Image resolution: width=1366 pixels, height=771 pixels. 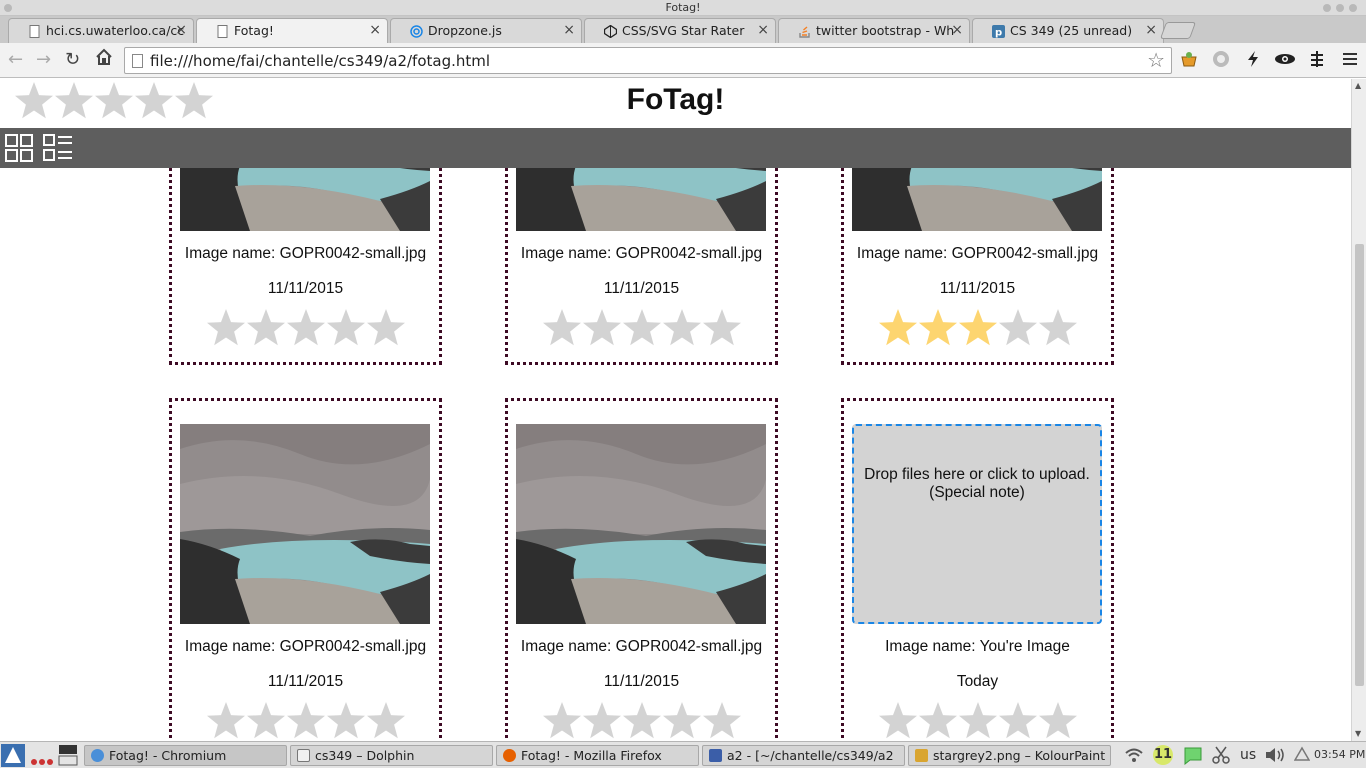 I want to click on tab-star-rater: CSS/SVG Star Rater ×, so click(x=680, y=30).